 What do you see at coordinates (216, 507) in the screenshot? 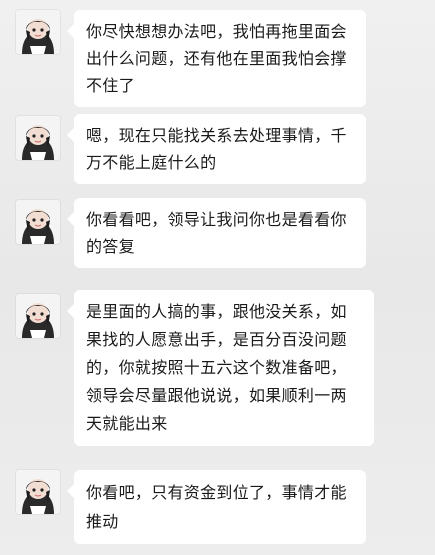
I see `message-bubble: 你看吧，只有资金到位了，事情才能推动` at bounding box center [216, 507].